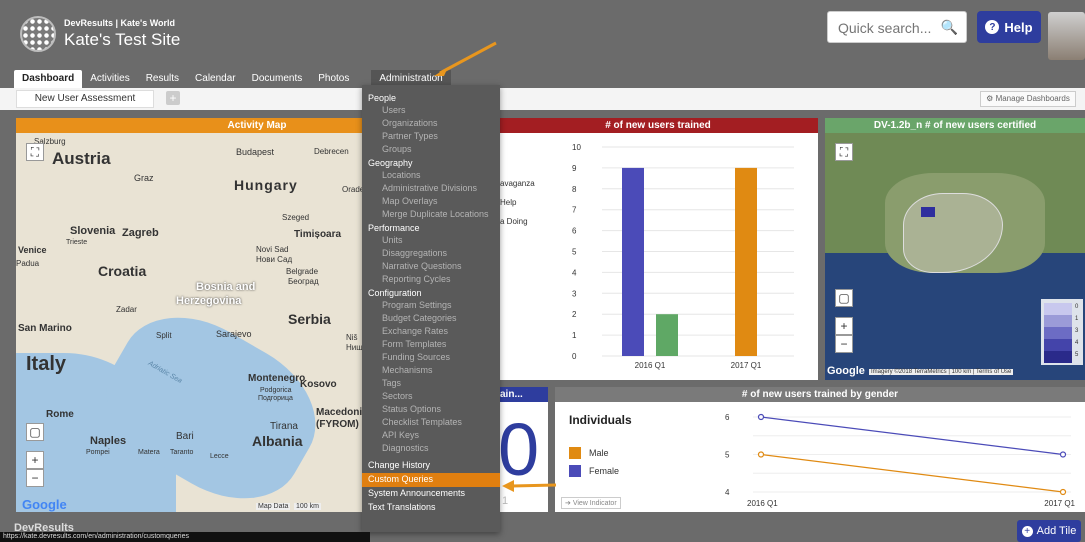 The height and width of the screenshot is (542, 1085). Describe the element at coordinates (144, 178) in the screenshot. I see `map-label: Graz` at that location.